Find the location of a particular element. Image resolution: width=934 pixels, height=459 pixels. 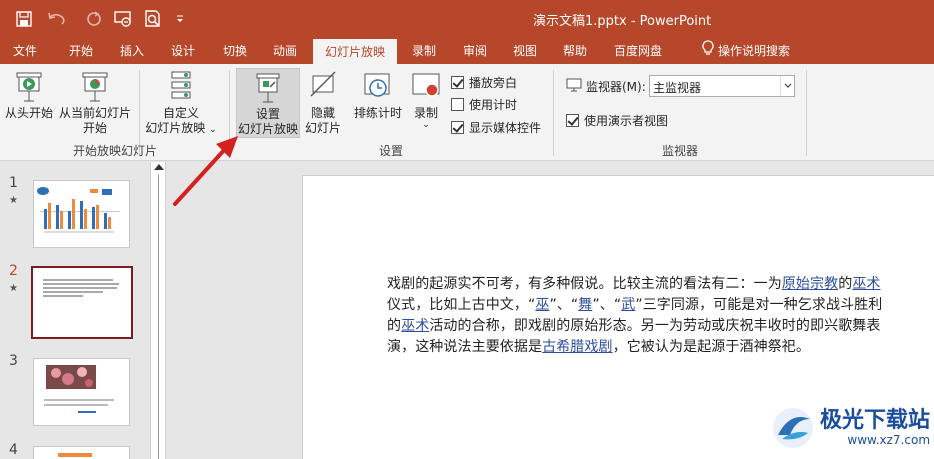

tab-file: 文件 is located at coordinates (25, 51).